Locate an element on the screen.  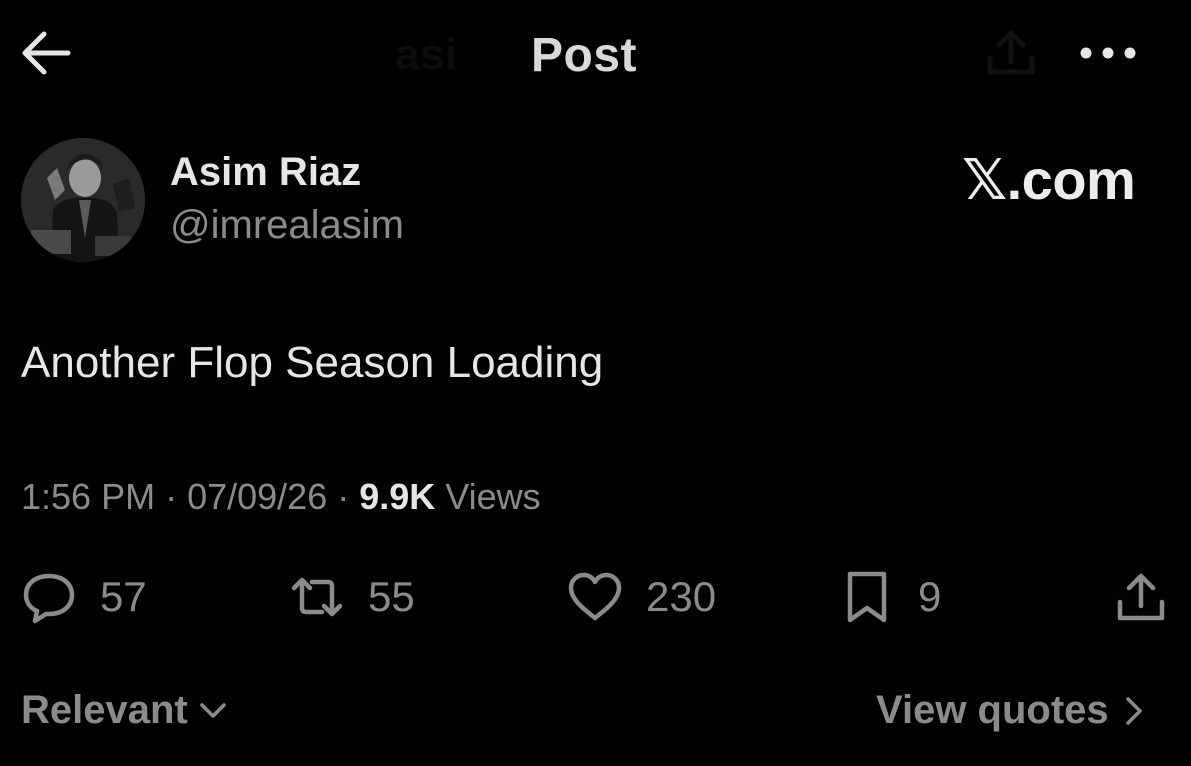
avatar-photo is located at coordinates (83, 200).